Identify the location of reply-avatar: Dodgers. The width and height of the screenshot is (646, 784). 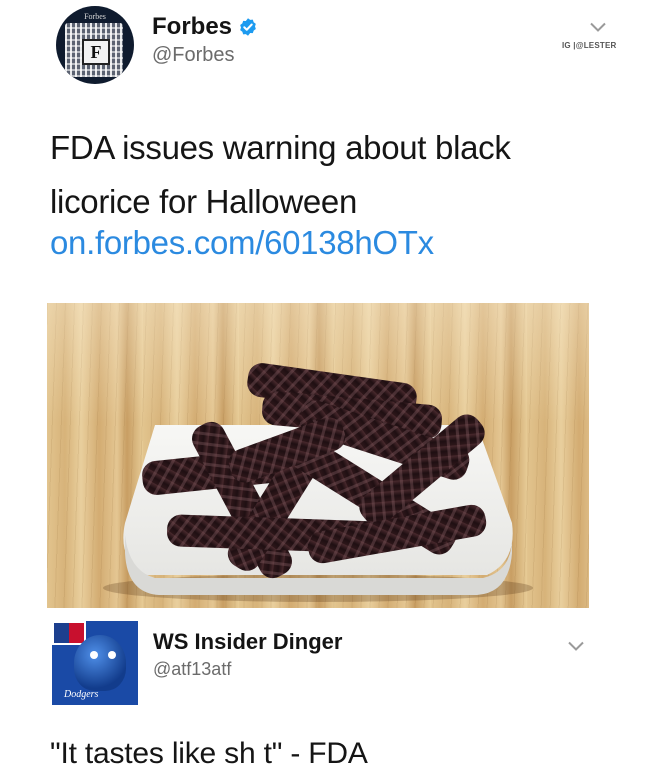
(95, 663).